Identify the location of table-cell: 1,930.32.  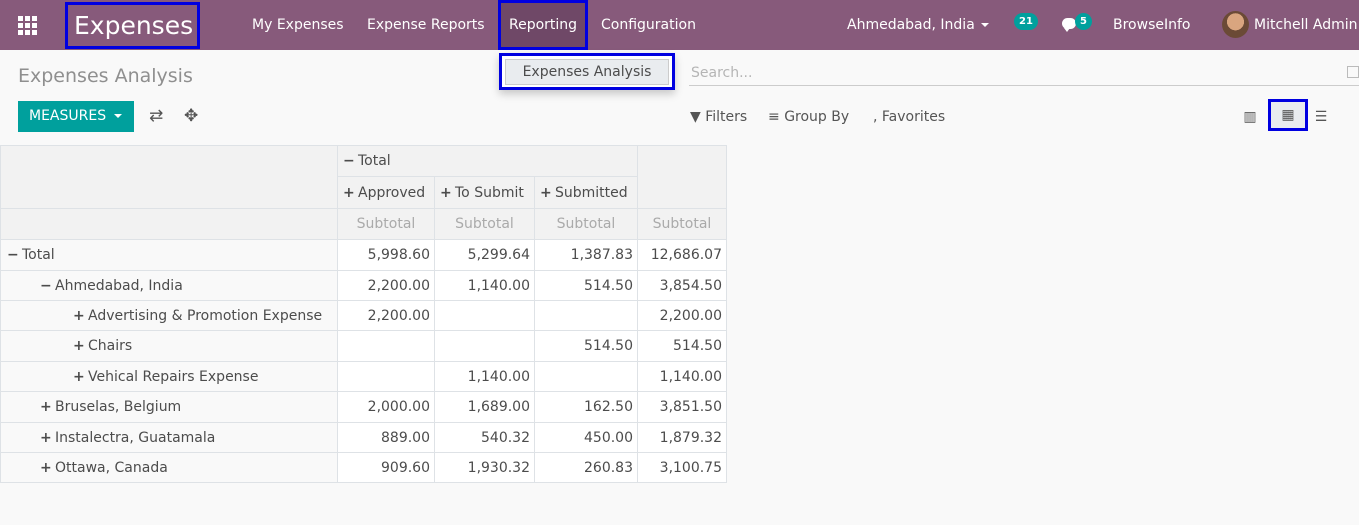
(484, 467).